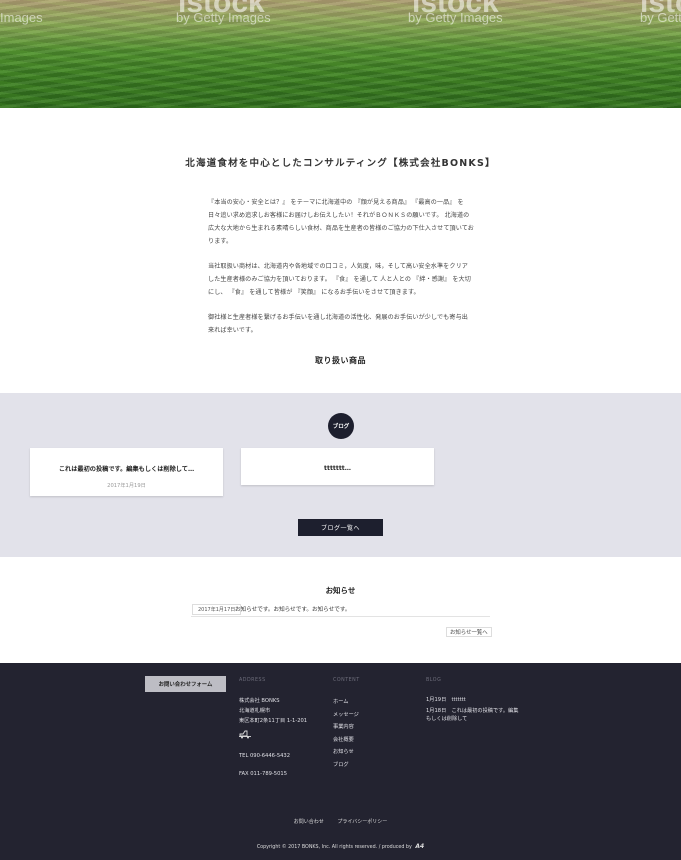 The width and height of the screenshot is (681, 860). Describe the element at coordinates (340, 163) in the screenshot. I see `page-title: 北海道食材を中心としたコンサルティング【株式会社BONKS】` at that location.